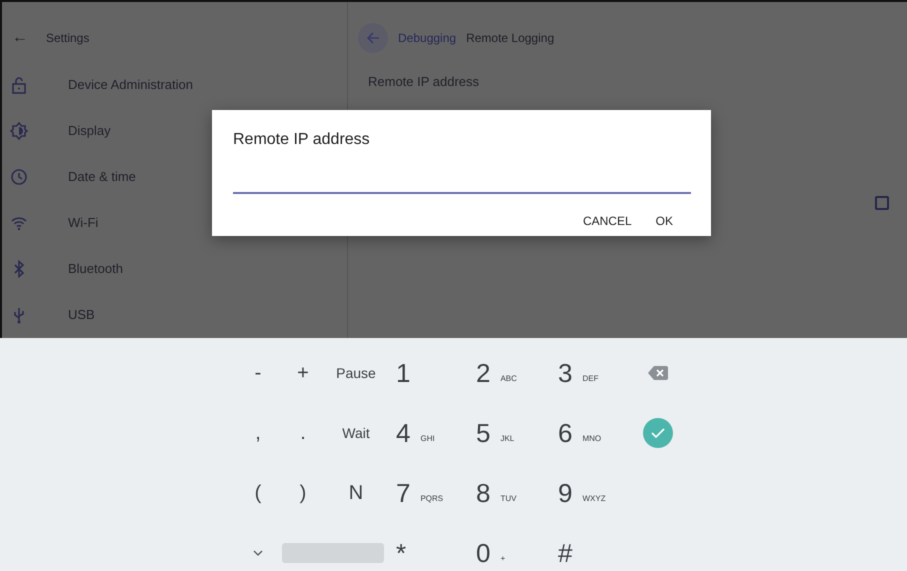  Describe the element at coordinates (303, 493) in the screenshot. I see `key: )` at that location.